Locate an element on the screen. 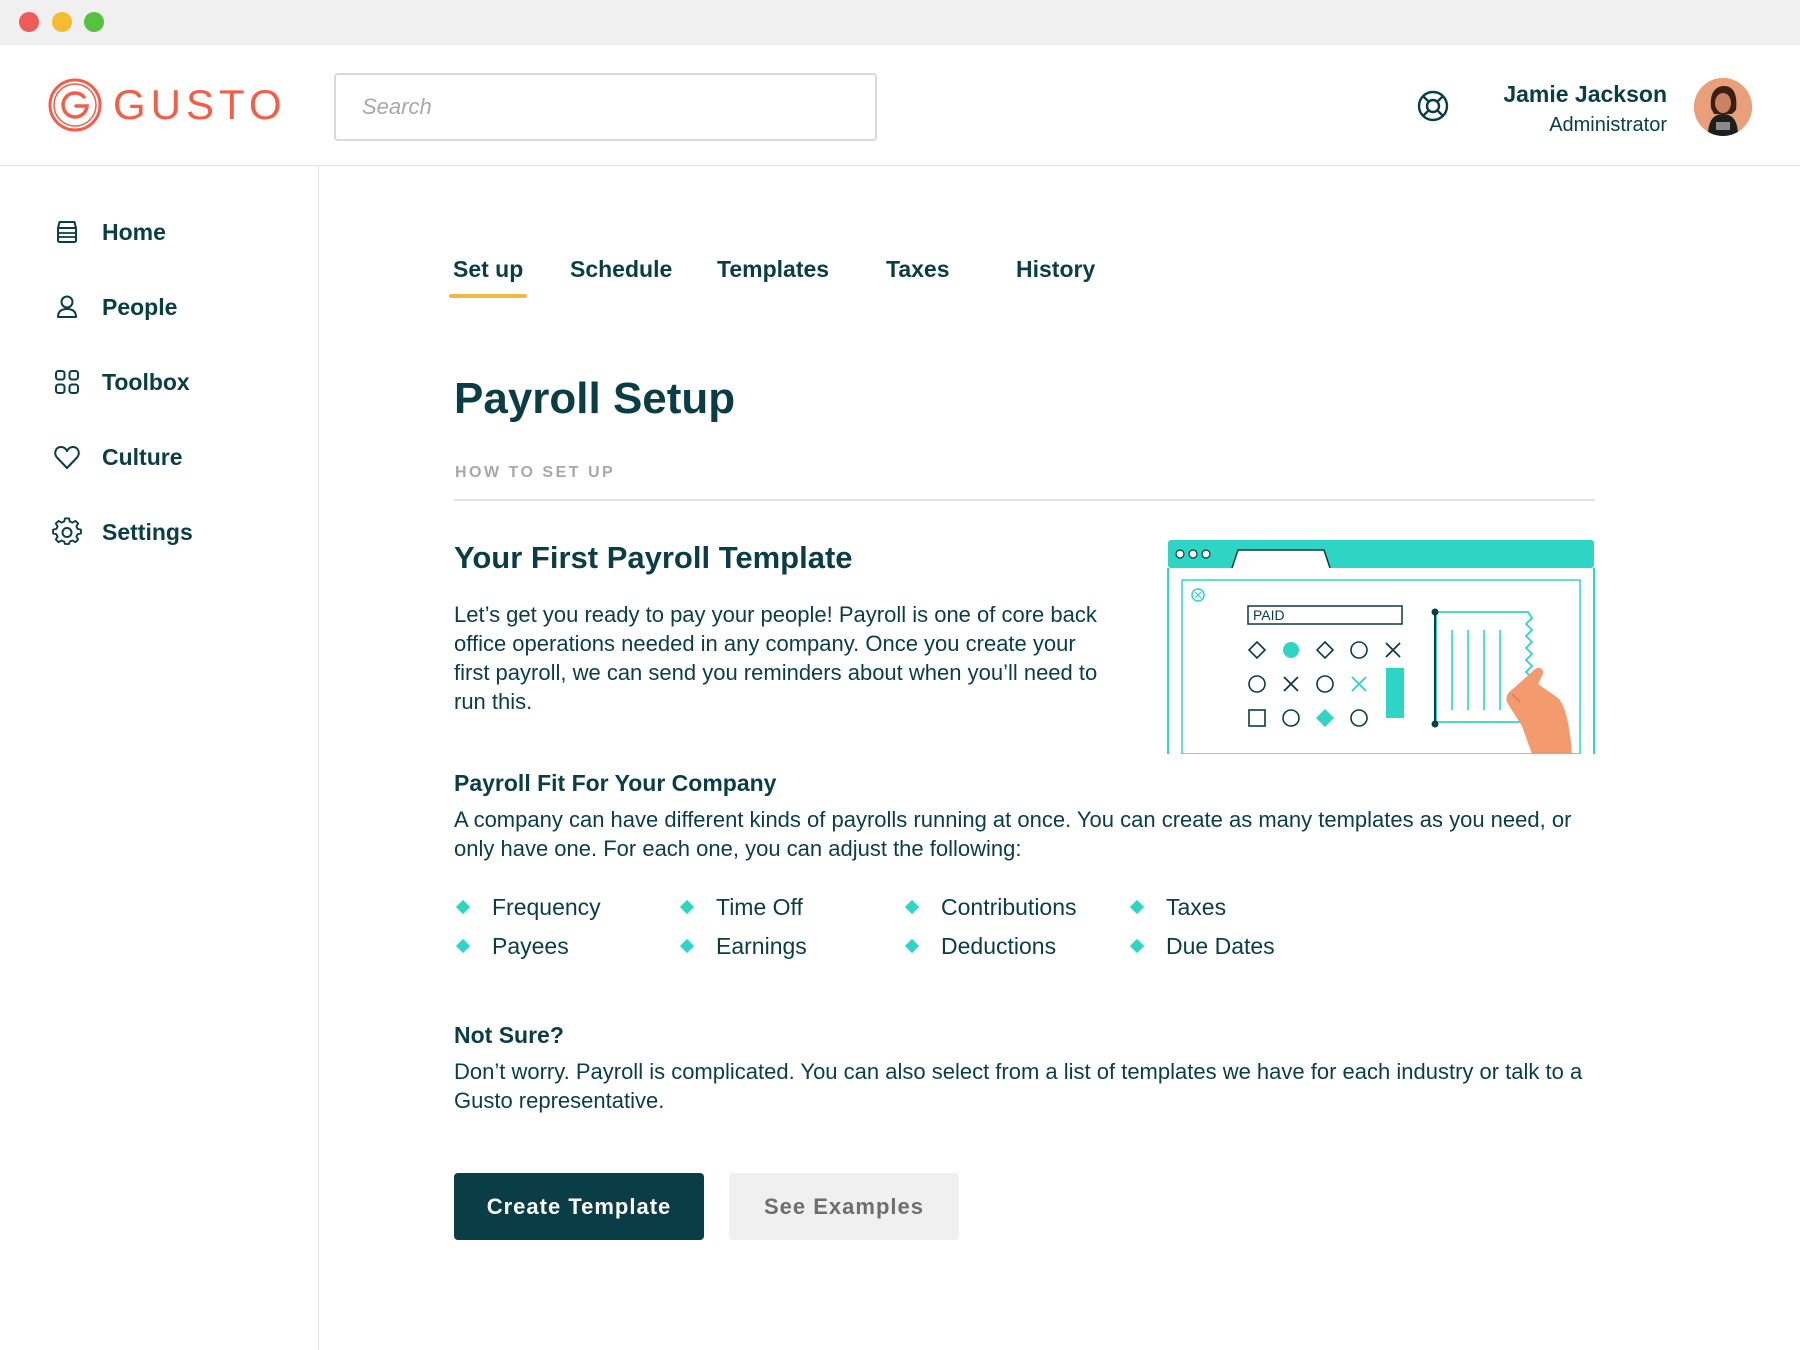  person-icon is located at coordinates (67, 306).